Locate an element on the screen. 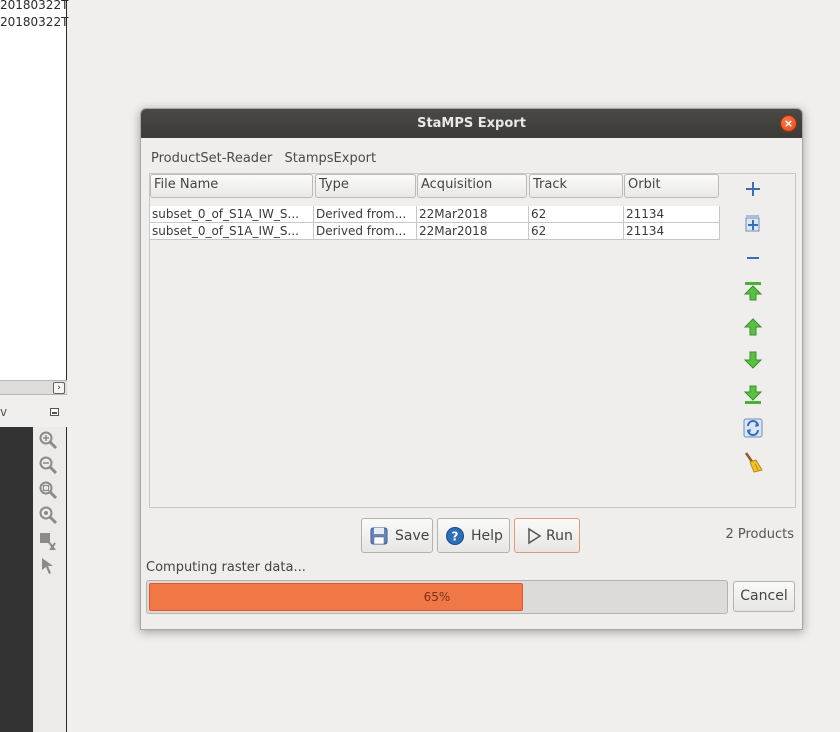 The width and height of the screenshot is (840, 732). tab-stamps-export: StampsExport is located at coordinates (331, 158).